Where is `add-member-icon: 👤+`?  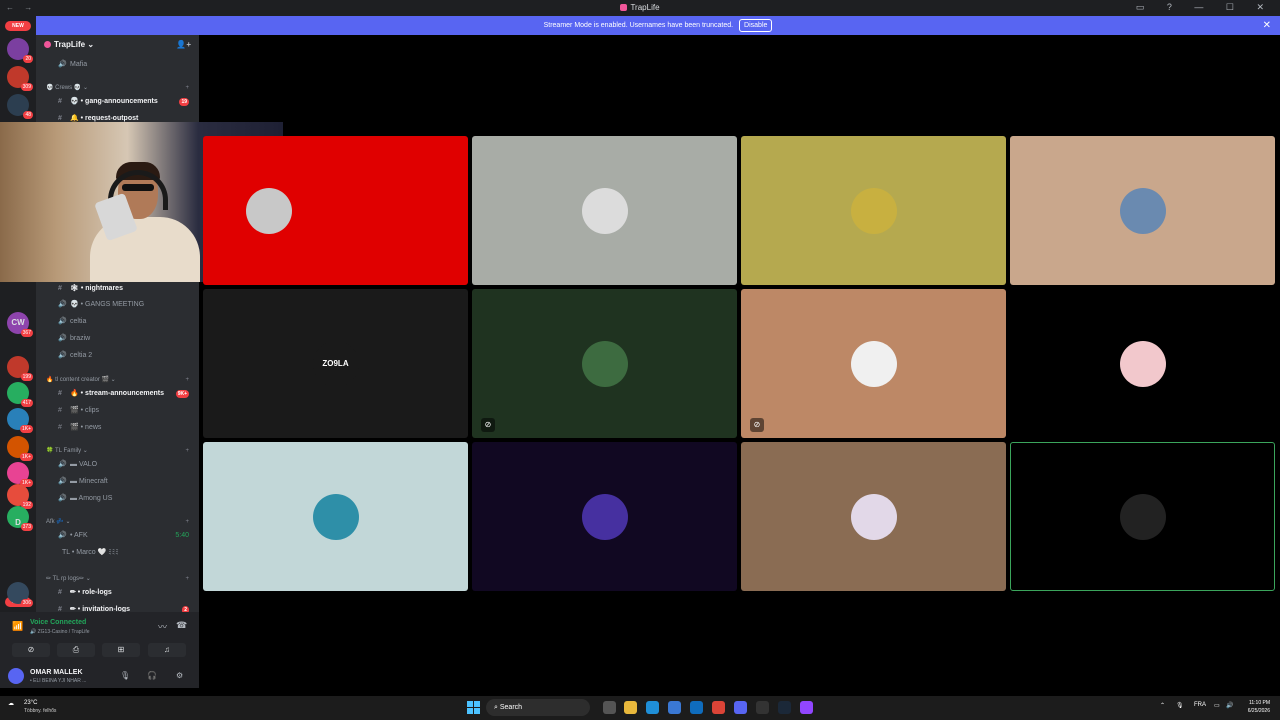 add-member-icon: 👤+ is located at coordinates (183, 44).